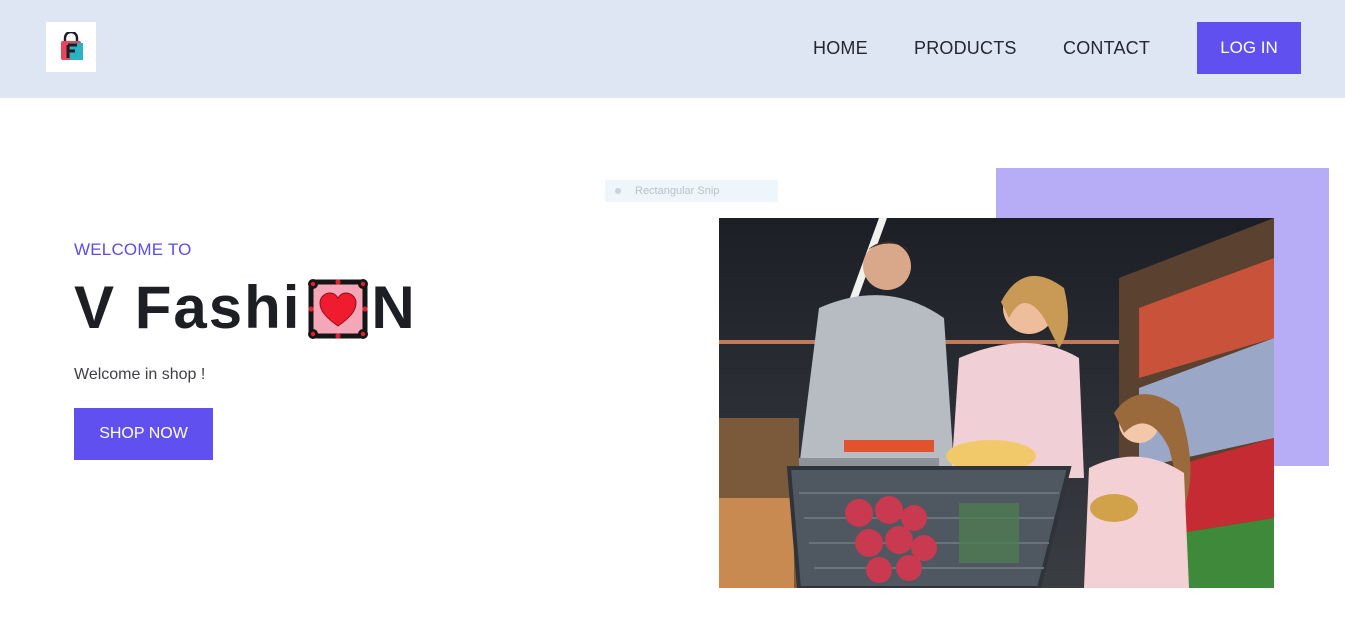 This screenshot has width=1345, height=622. What do you see at coordinates (677, 191) in the screenshot?
I see `snip-label: Rectangular Snip` at bounding box center [677, 191].